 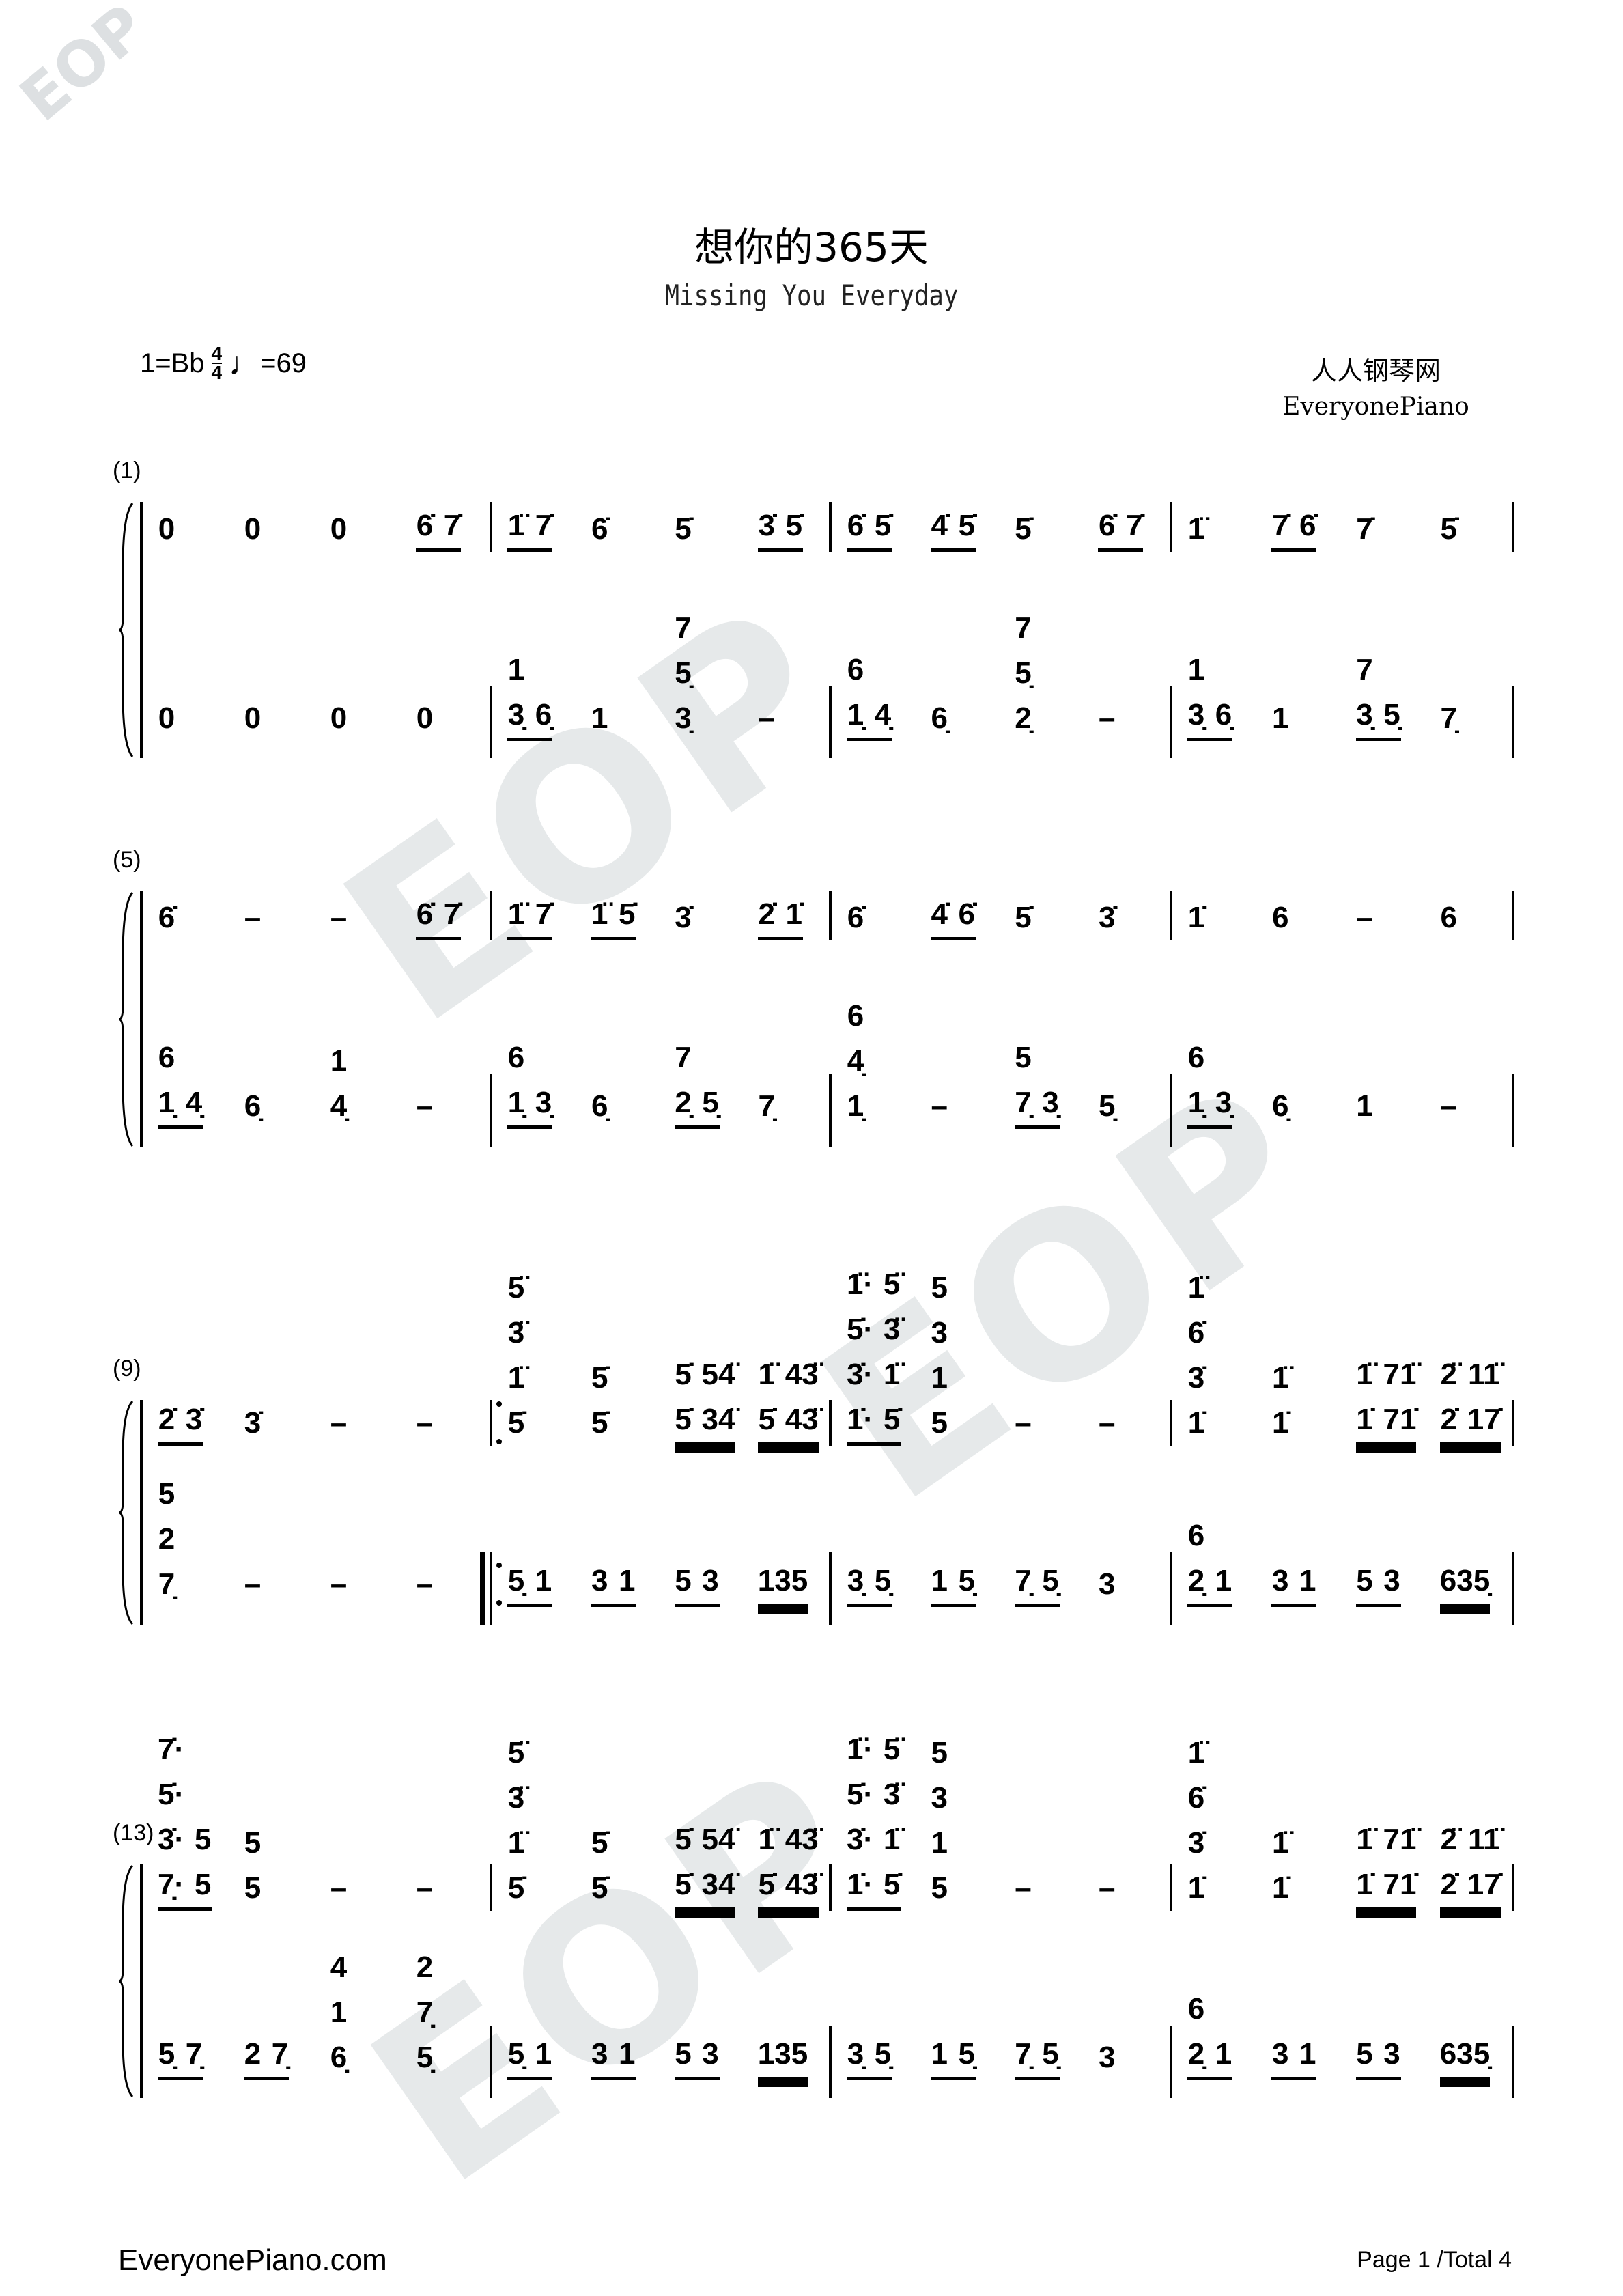 I want to click on footer-site: EveryonePiano.com, so click(x=252, y=2260).